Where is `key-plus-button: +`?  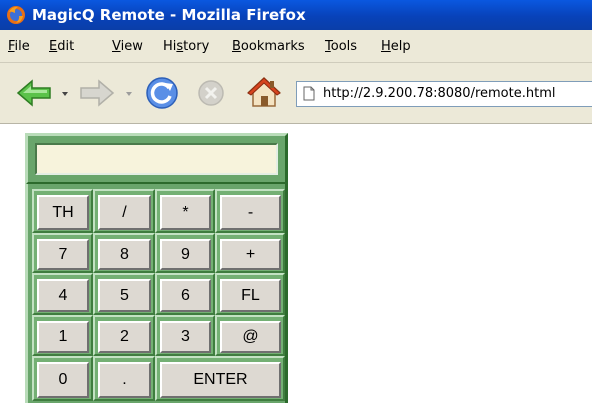 key-plus-button: + is located at coordinates (250, 254).